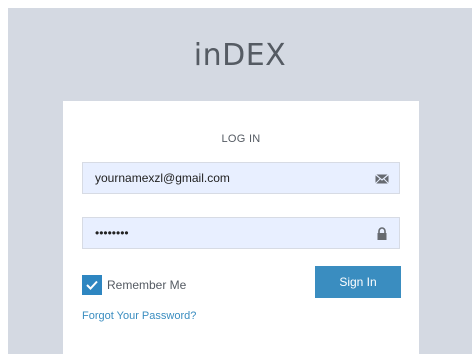 The height and width of the screenshot is (354, 472). I want to click on remember-me-checkbox: Remember Me, so click(134, 285).